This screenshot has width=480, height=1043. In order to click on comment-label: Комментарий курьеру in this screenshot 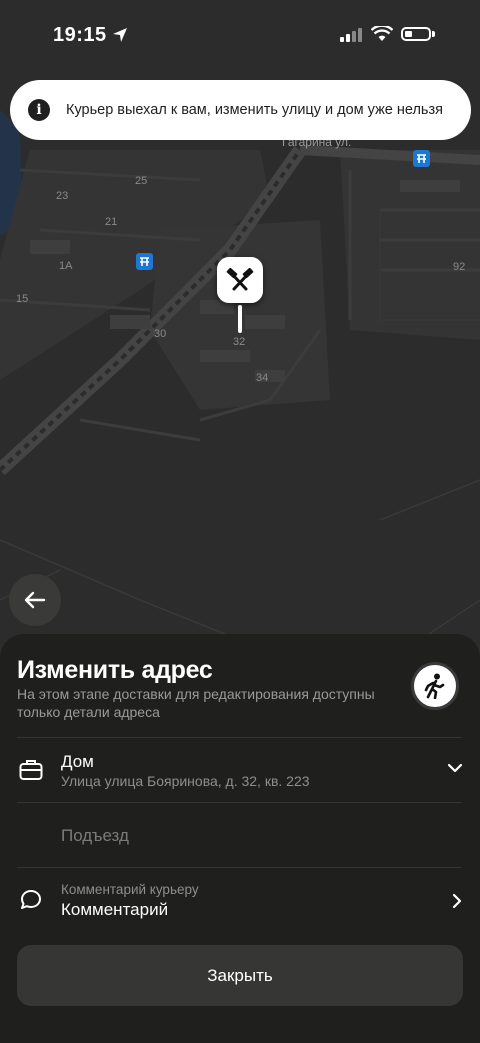, I will do `click(130, 889)`.